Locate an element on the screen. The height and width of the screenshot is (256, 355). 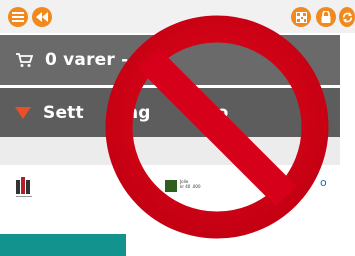
refresh-icon is located at coordinates (347, 17).